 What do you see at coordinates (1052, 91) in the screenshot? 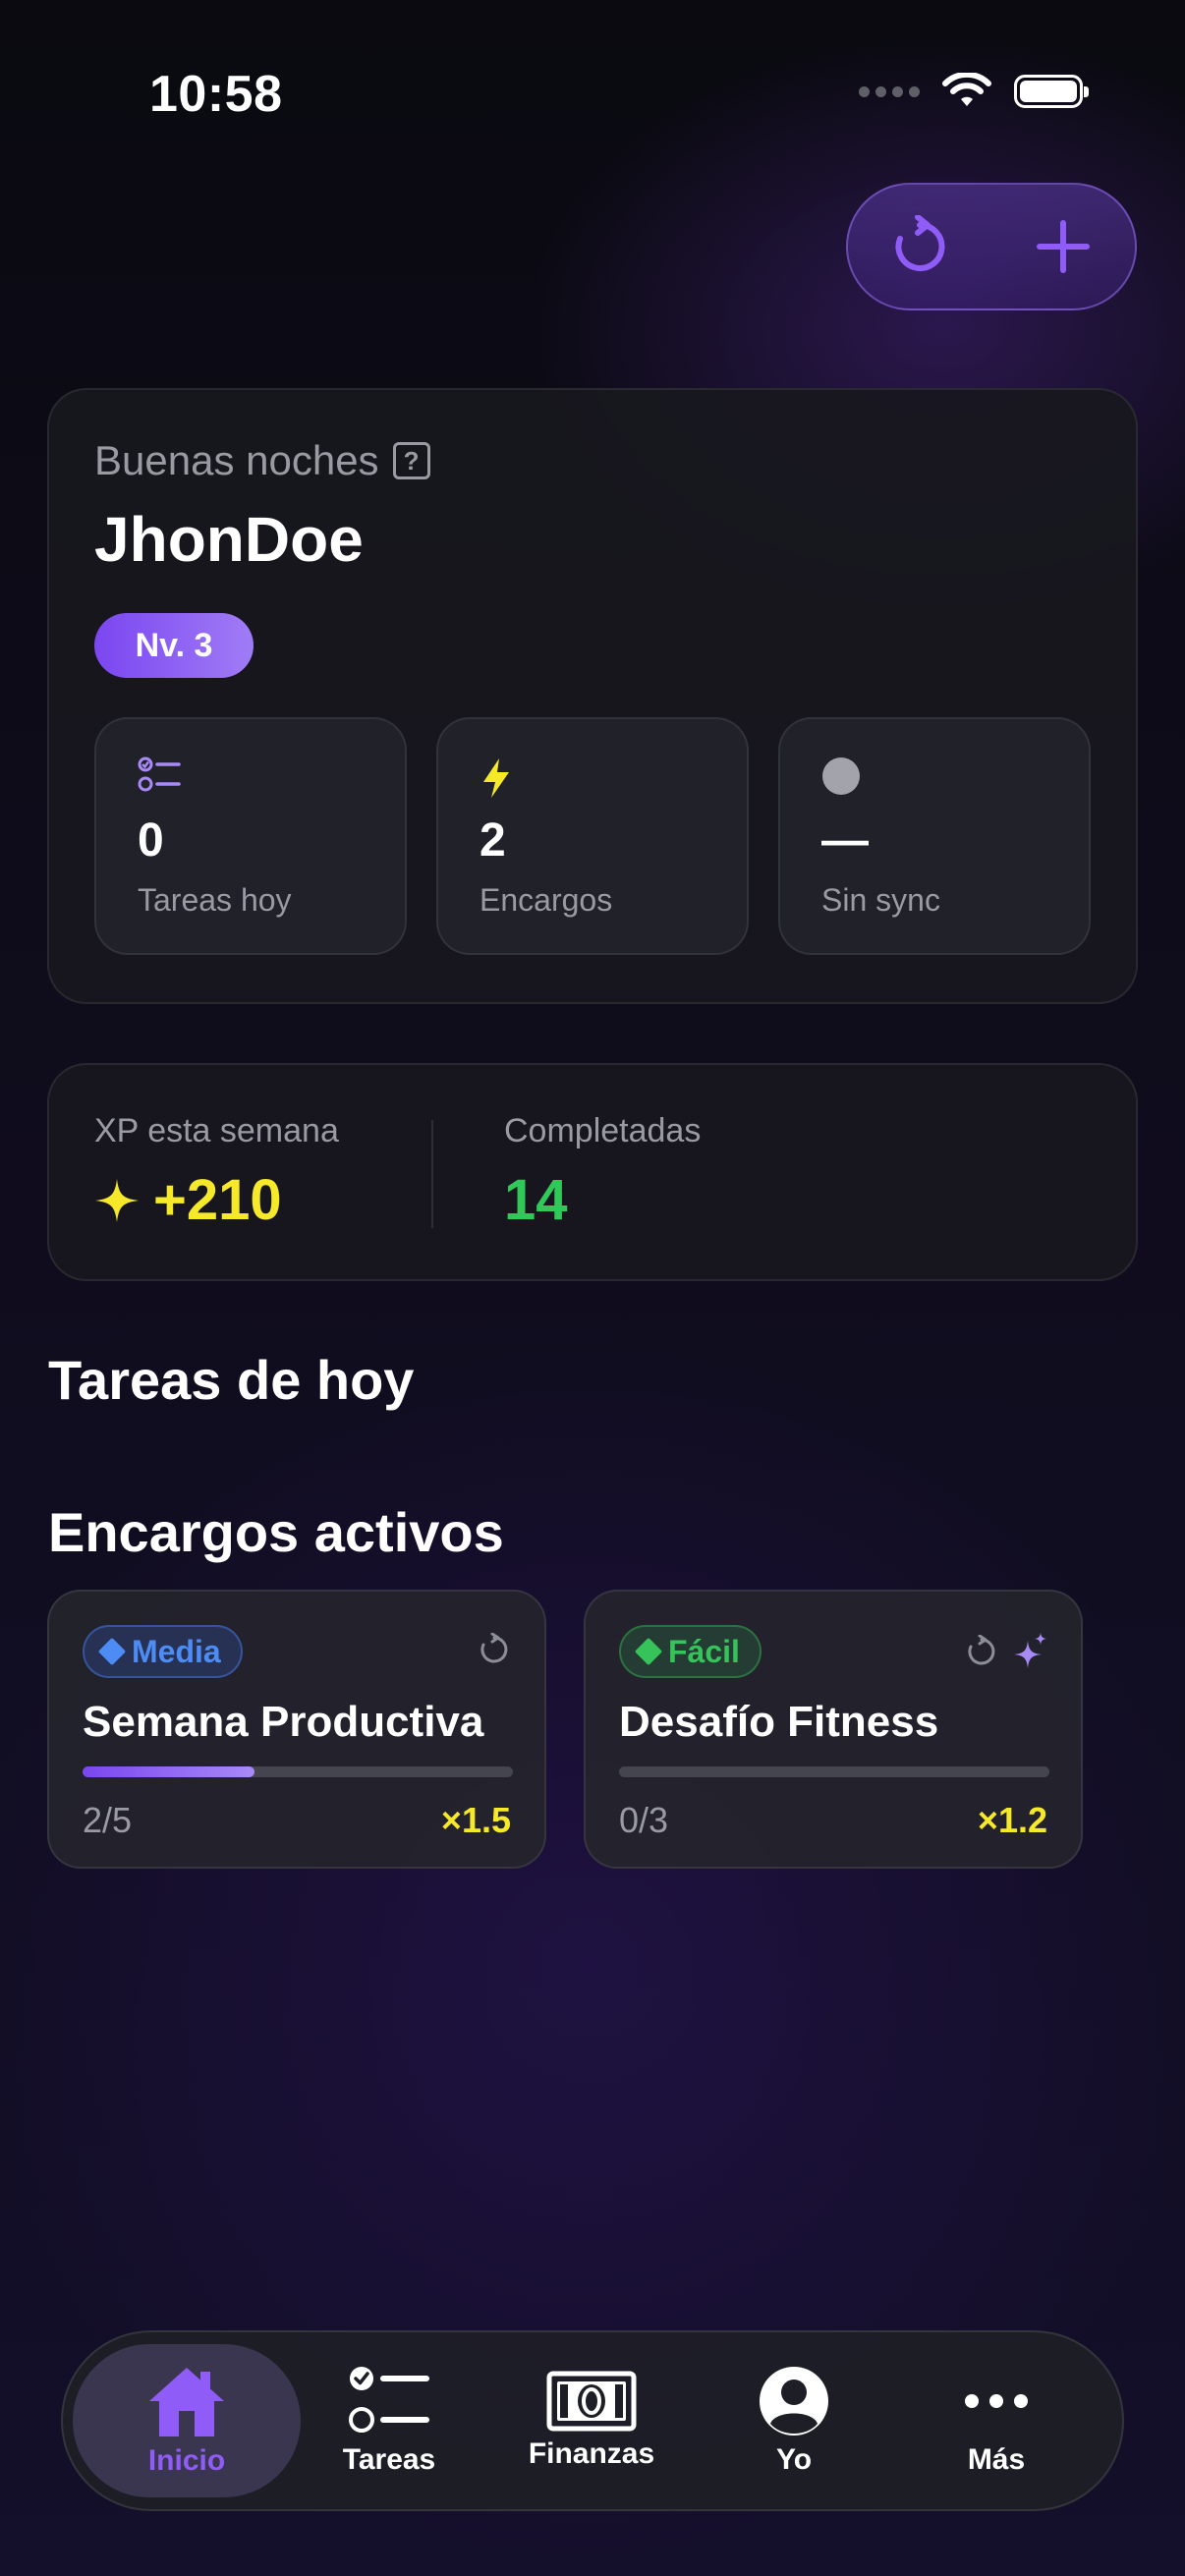
I see `battery-icon` at bounding box center [1052, 91].